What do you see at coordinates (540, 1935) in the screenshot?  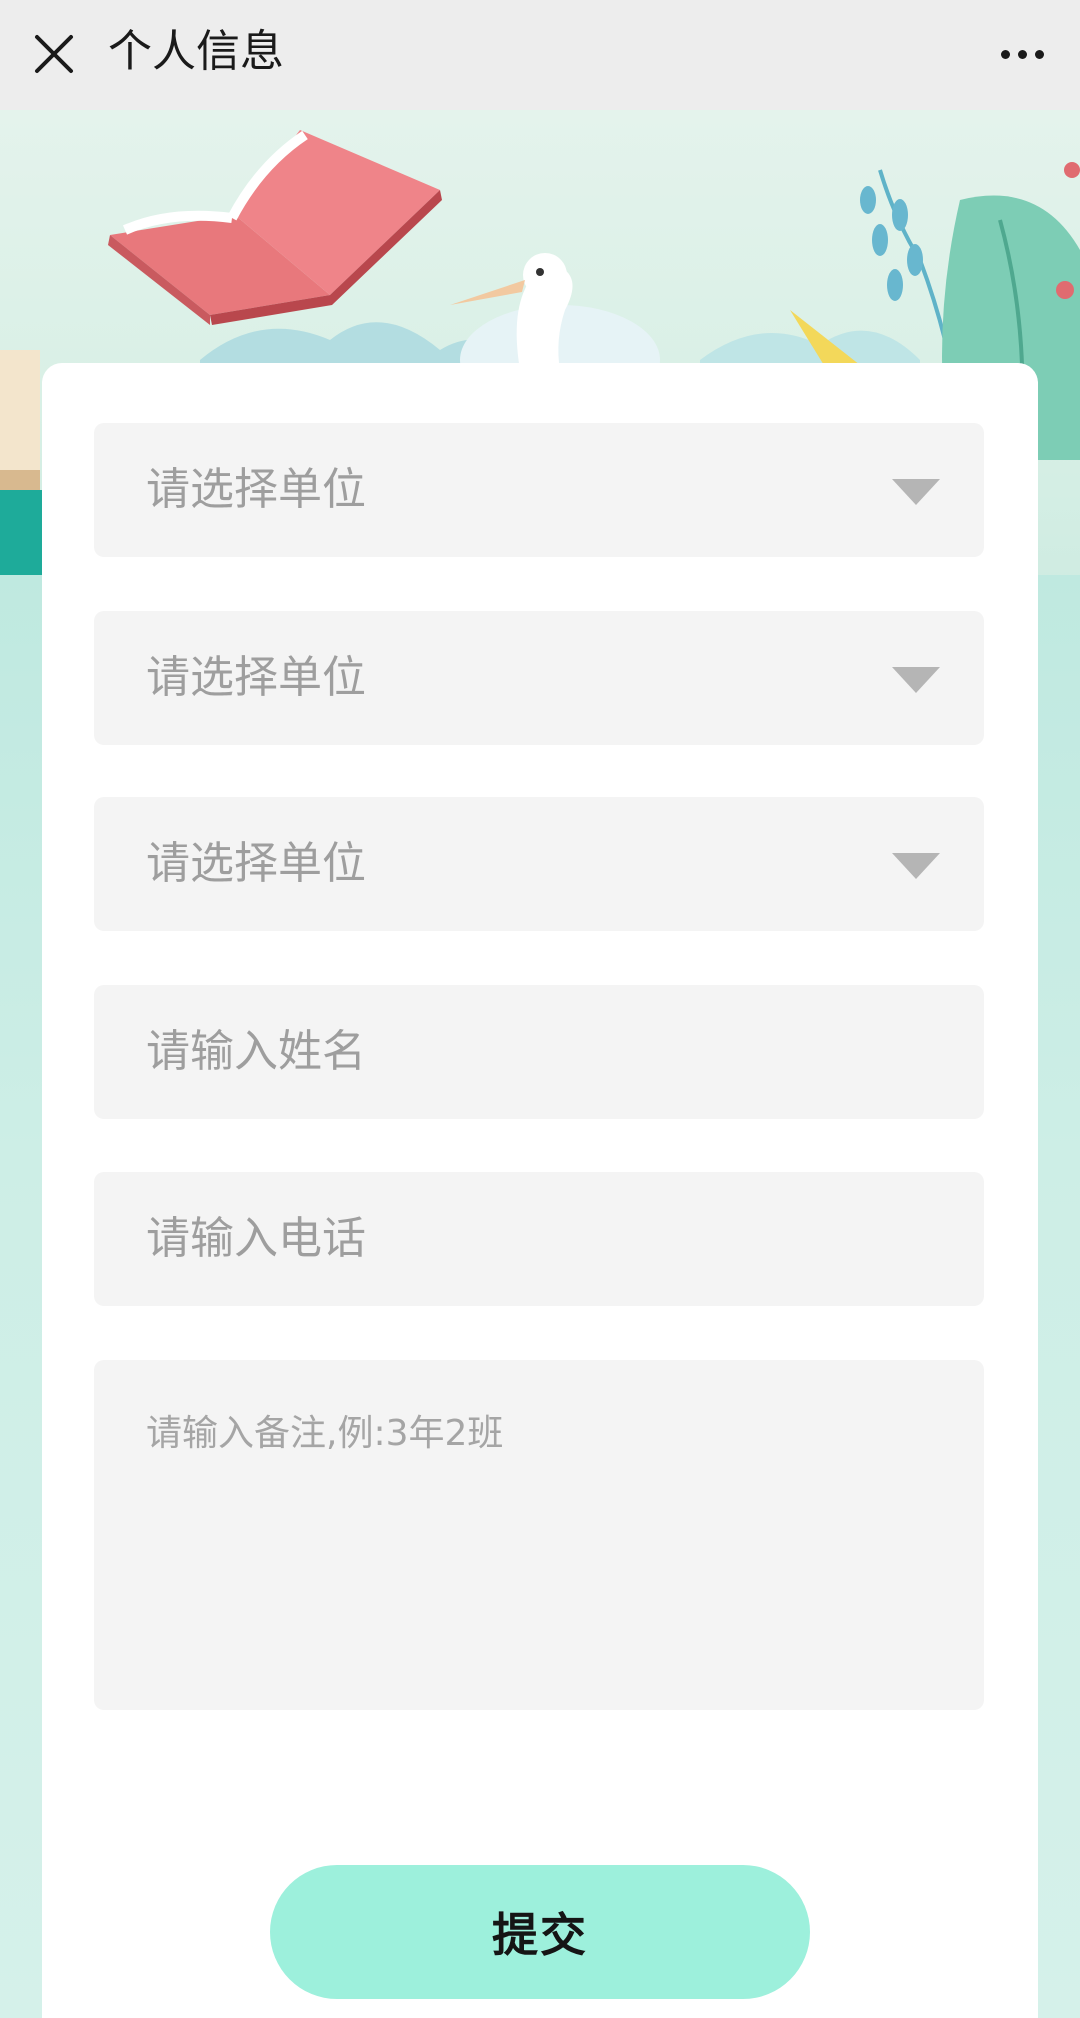 I see `submit-button-label: 提交` at bounding box center [540, 1935].